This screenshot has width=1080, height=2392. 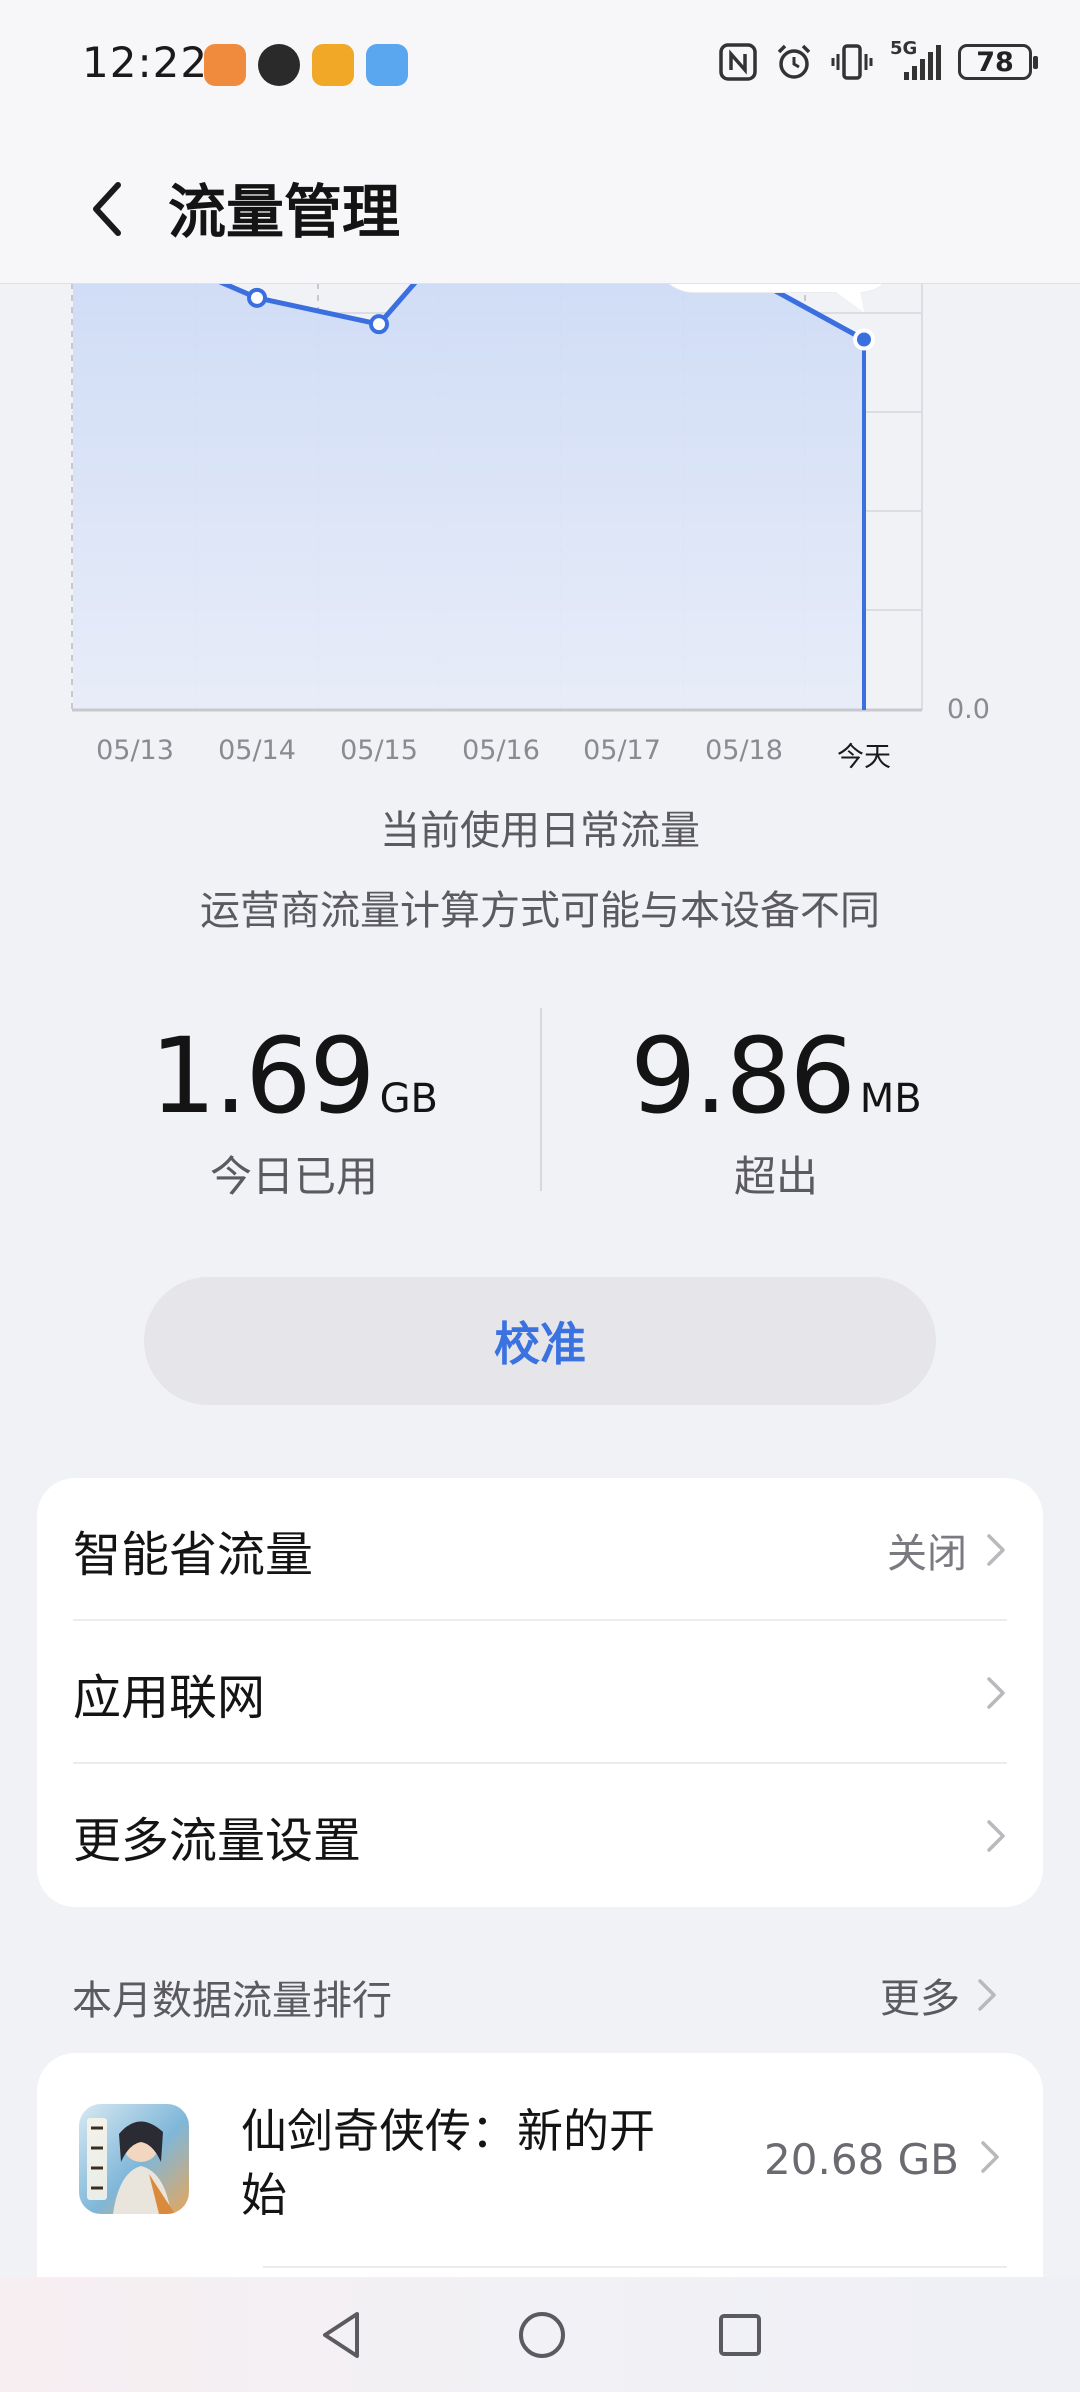 I want to click on status-bar: 12:22 5G 78, so click(x=540, y=67).